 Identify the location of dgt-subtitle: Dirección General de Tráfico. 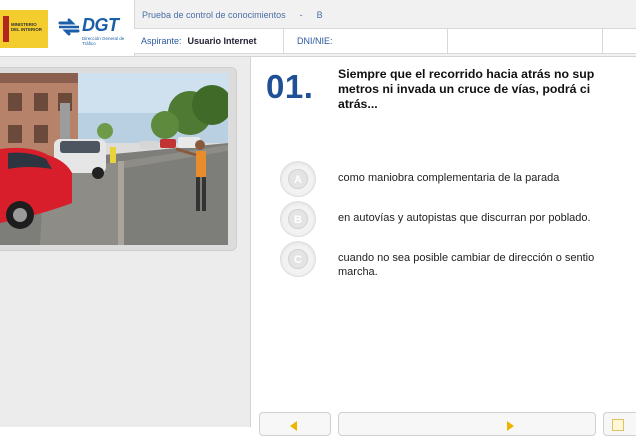
(103, 41).